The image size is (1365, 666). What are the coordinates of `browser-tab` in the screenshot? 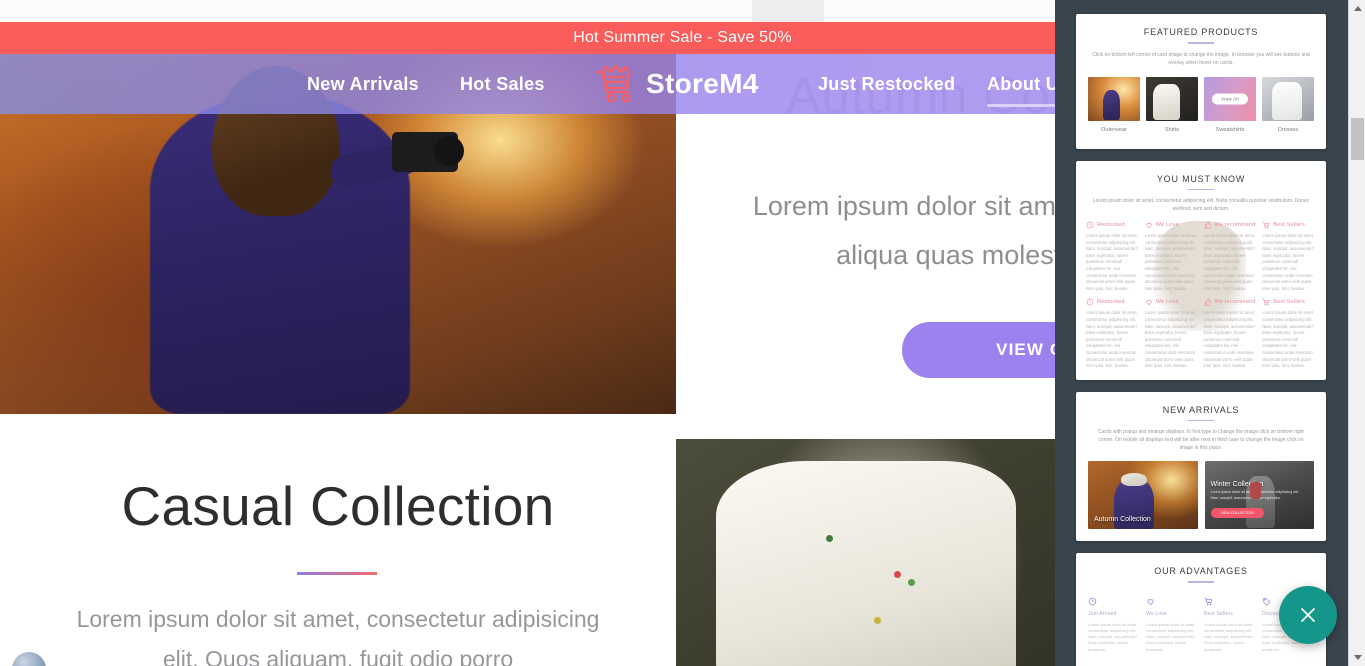 It's located at (788, 11).